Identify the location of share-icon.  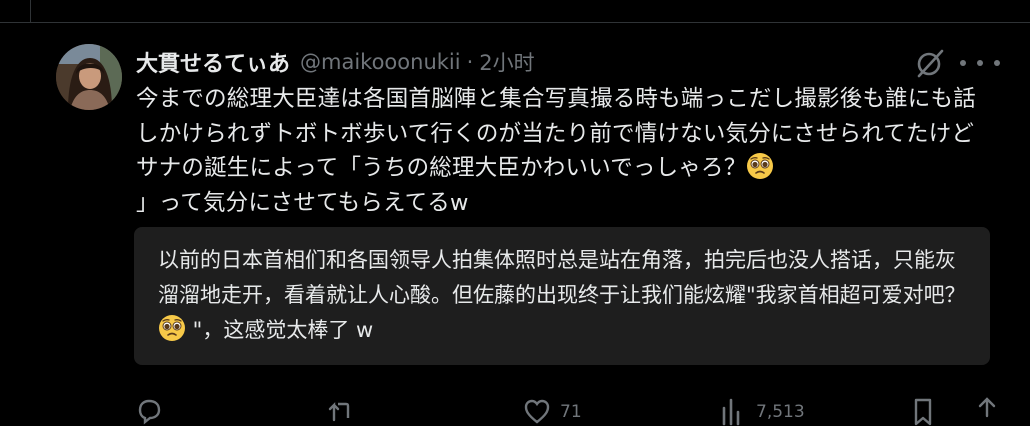
(987, 407).